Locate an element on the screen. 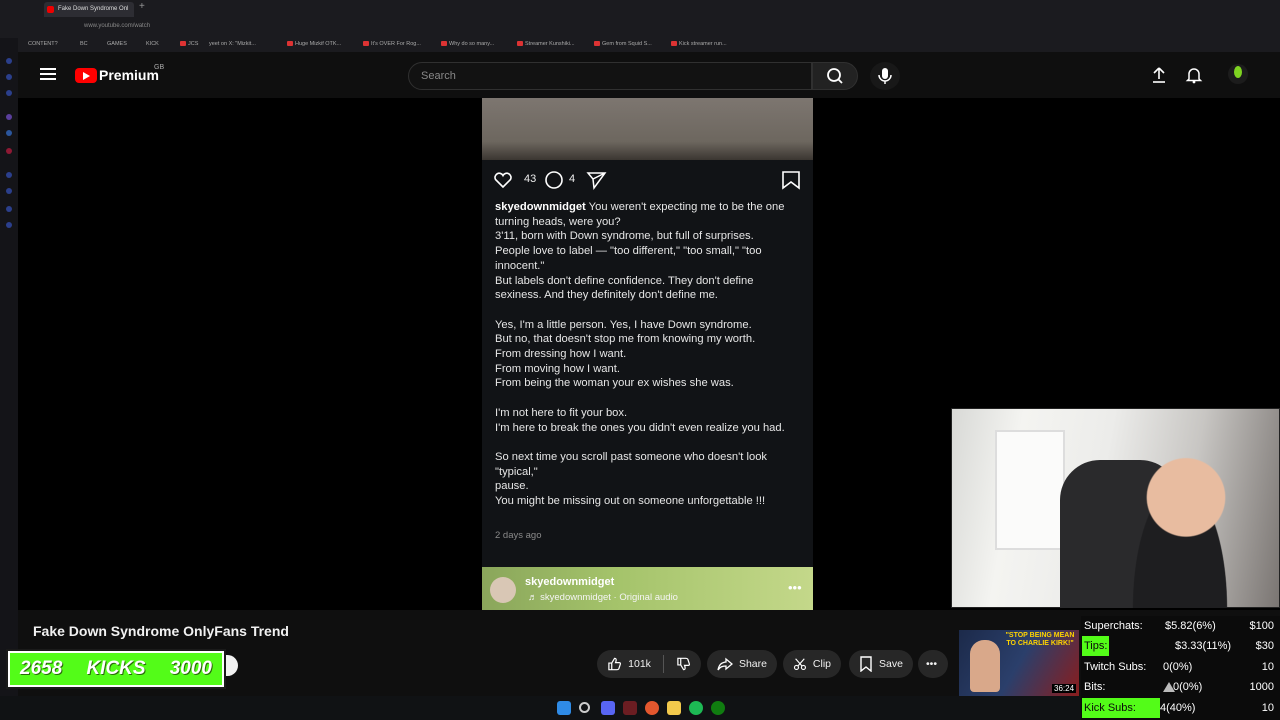  stat-goal: $30 is located at coordinates (1264, 646).